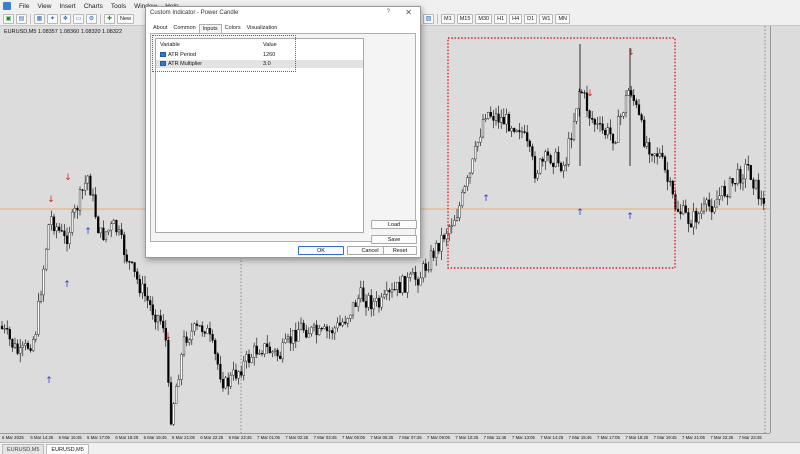 This screenshot has height=454, width=800. Describe the element at coordinates (501, 18) in the screenshot. I see `timeframe-h1: H1` at that location.